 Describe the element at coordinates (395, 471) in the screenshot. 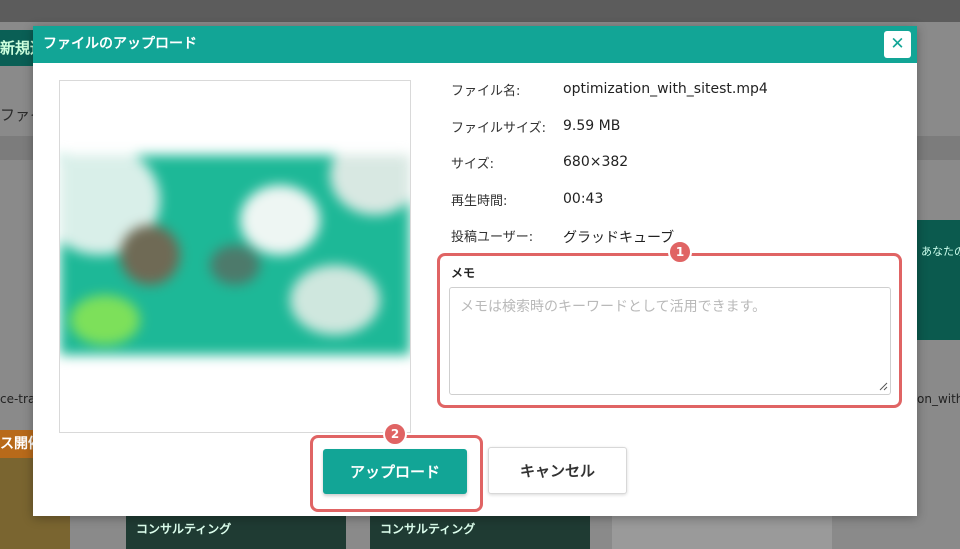

I see `upload-button: アップロード` at that location.